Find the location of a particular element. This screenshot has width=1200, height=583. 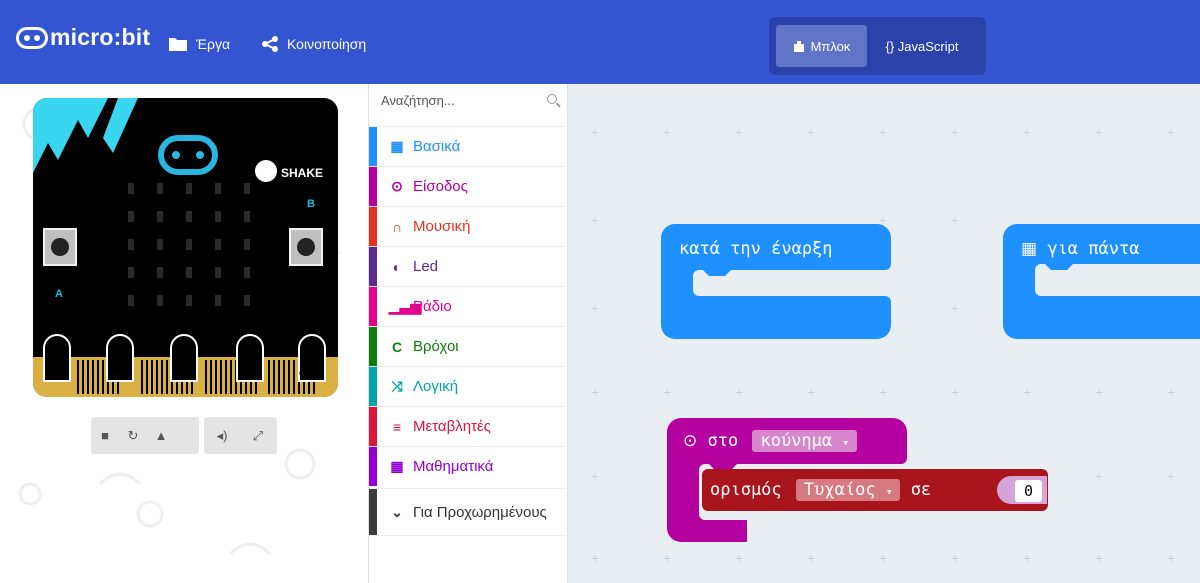

set-prefix: ορισμός is located at coordinates (746, 490).